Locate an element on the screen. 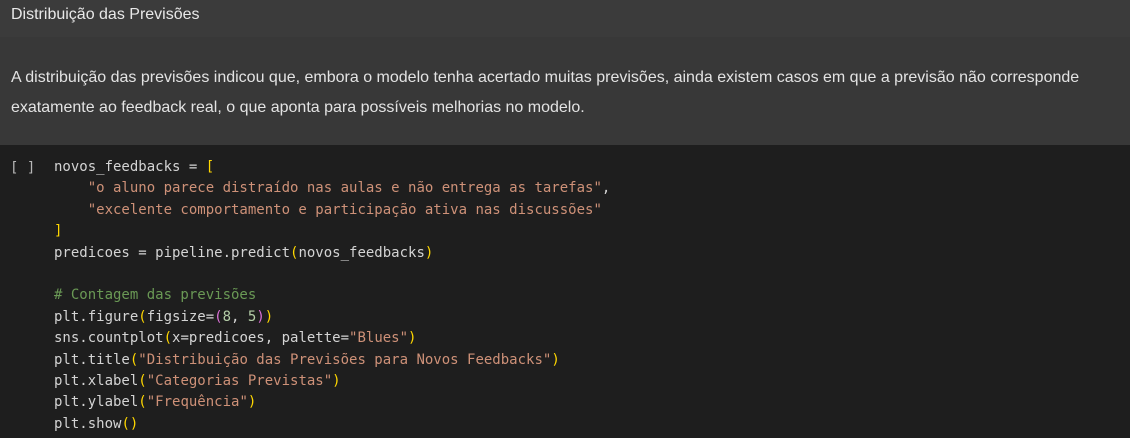  code-token: x=predicoes, palette= is located at coordinates (261, 338).